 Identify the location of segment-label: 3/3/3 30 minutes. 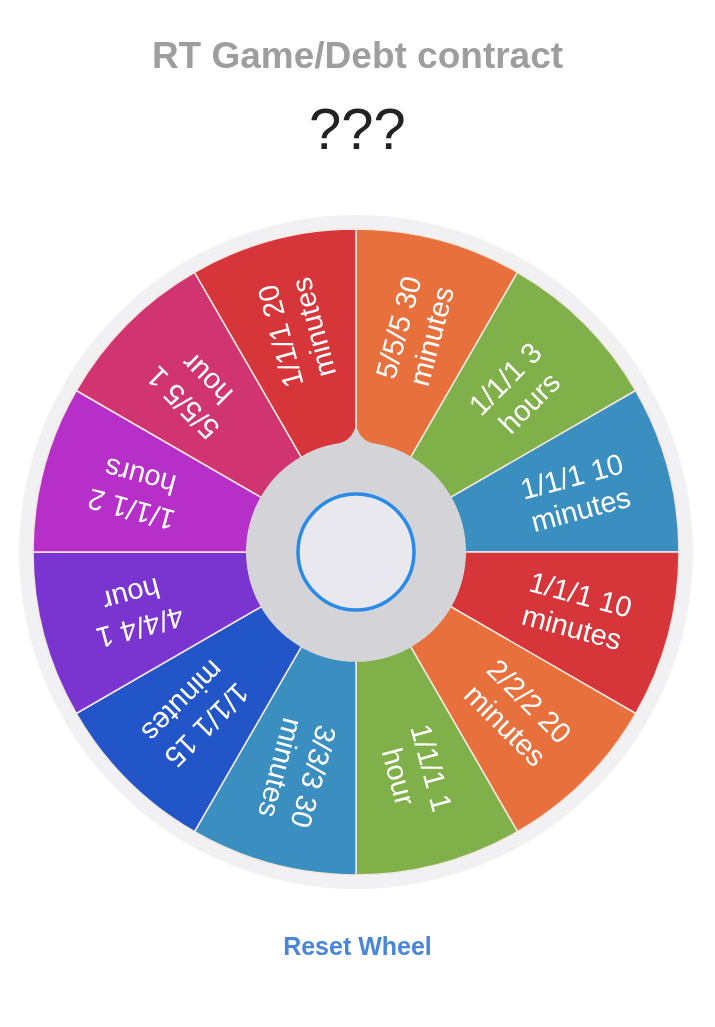
(297, 773).